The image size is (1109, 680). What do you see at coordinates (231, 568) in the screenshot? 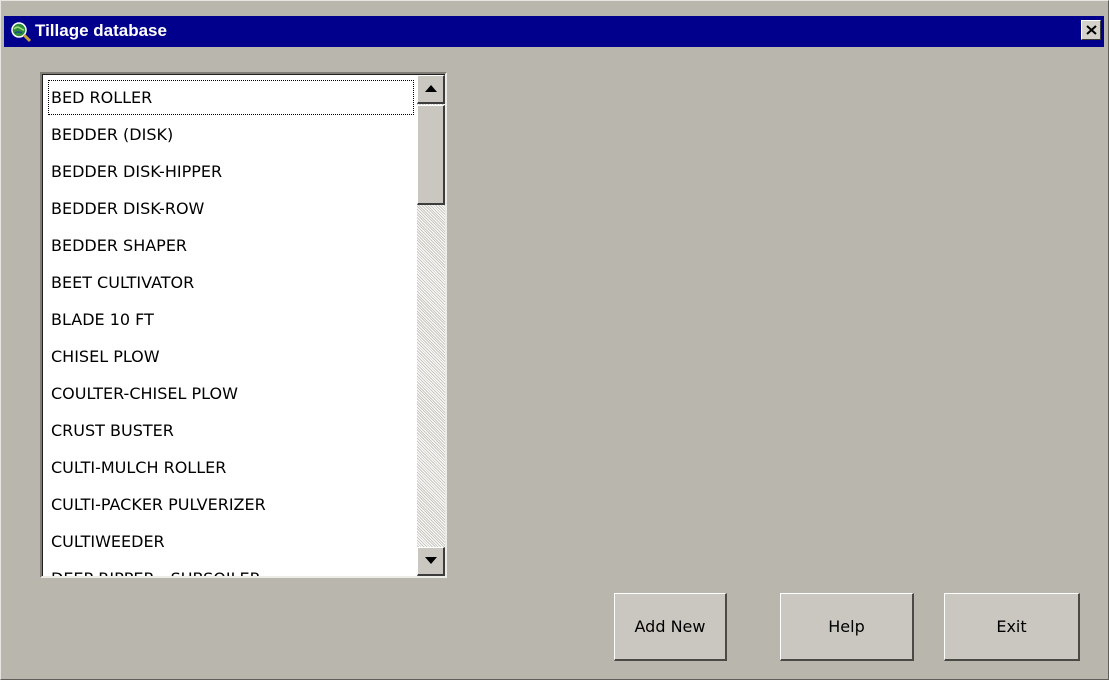
I see `list-item: DEEP RIPPER - SUBSOILER` at bounding box center [231, 568].